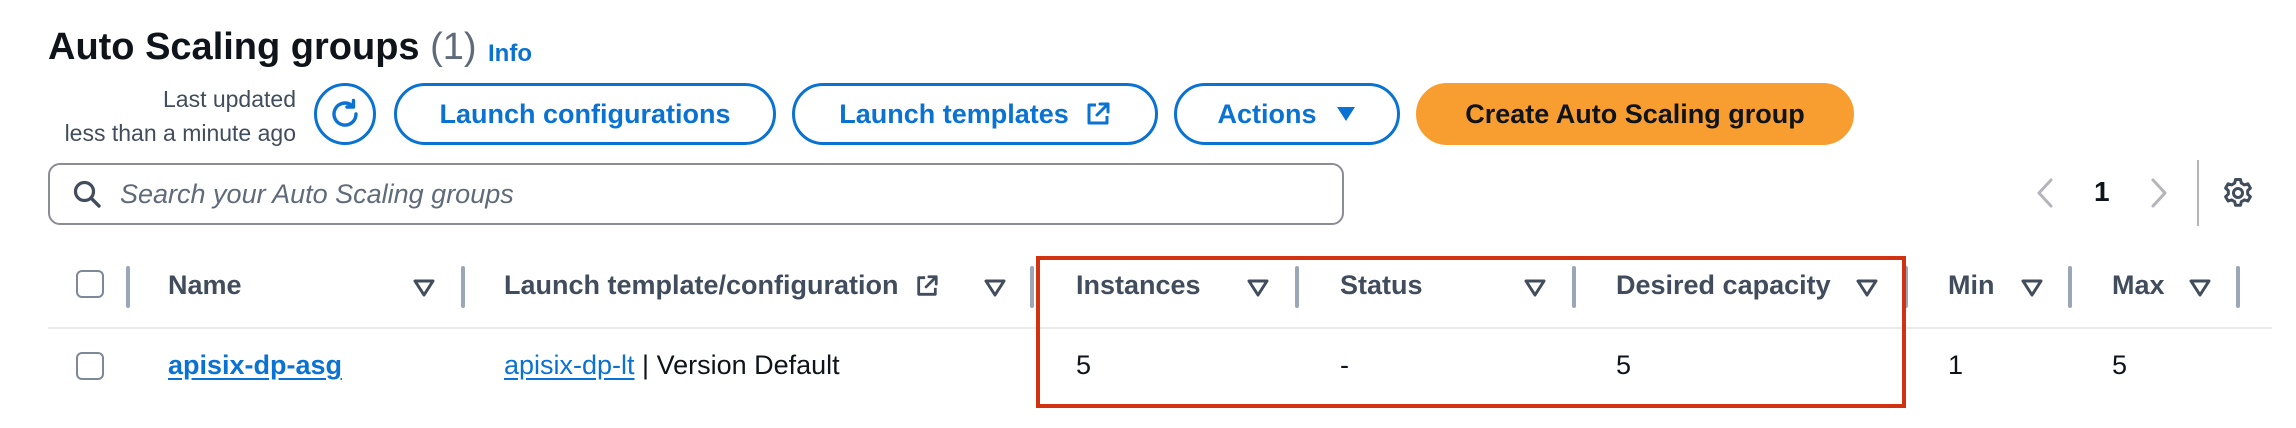 The width and height of the screenshot is (2296, 428). What do you see at coordinates (90, 366) in the screenshot?
I see `row-select-checkbox` at bounding box center [90, 366].